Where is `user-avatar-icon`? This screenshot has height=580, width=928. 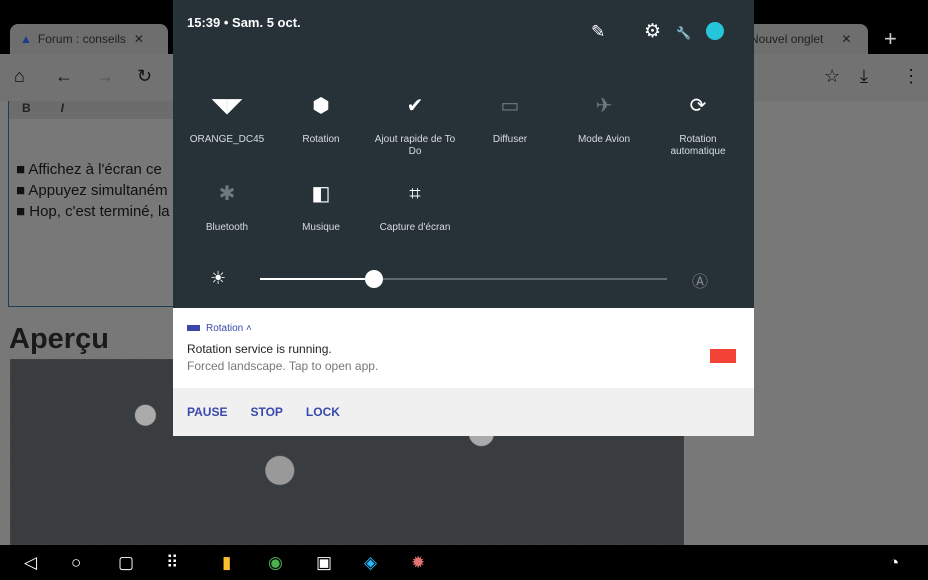
user-avatar-icon is located at coordinates (715, 31).